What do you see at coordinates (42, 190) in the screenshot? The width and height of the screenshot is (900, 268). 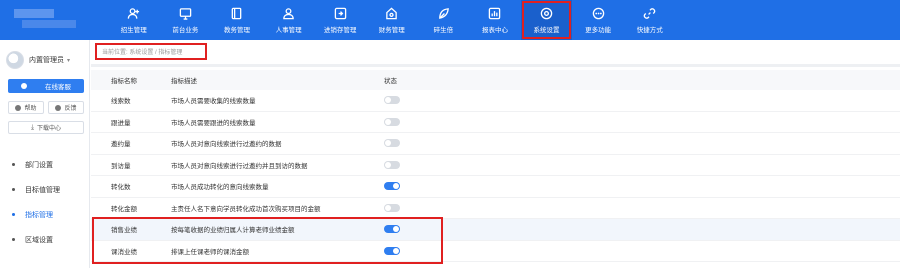 I see `sidebar-menu-label: 目标值管理` at bounding box center [42, 190].